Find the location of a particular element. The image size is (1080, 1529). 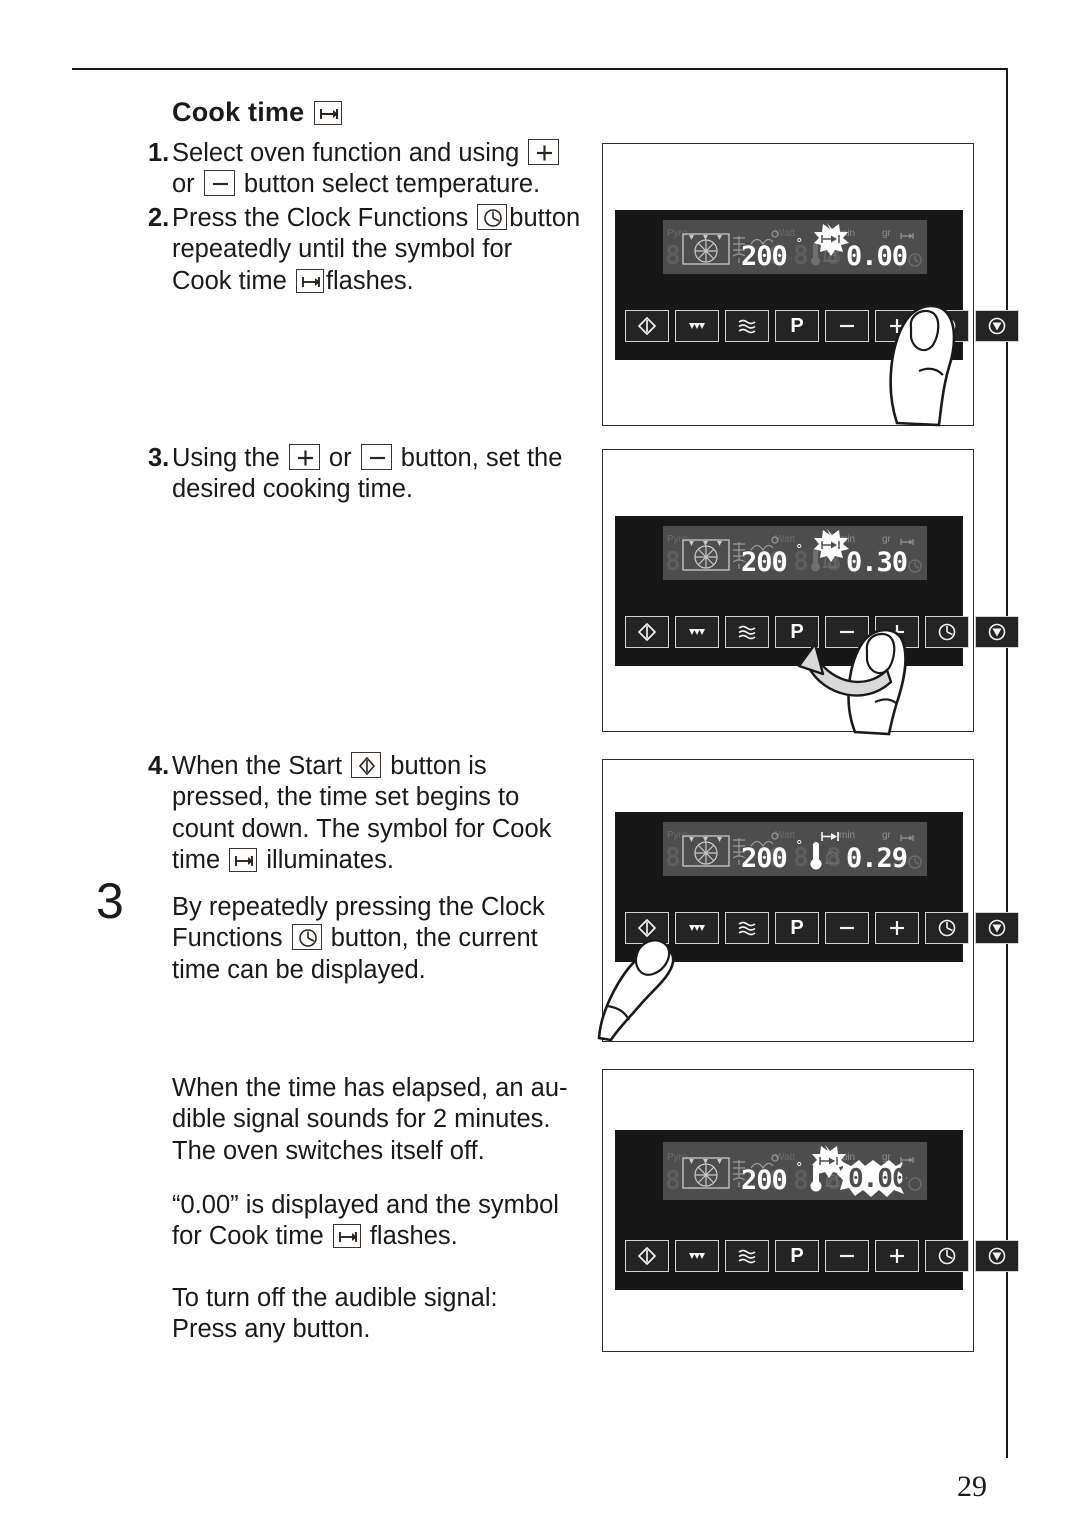

elapsed-line1: When the time has elapsed, an au- is located at coordinates (370, 1088).